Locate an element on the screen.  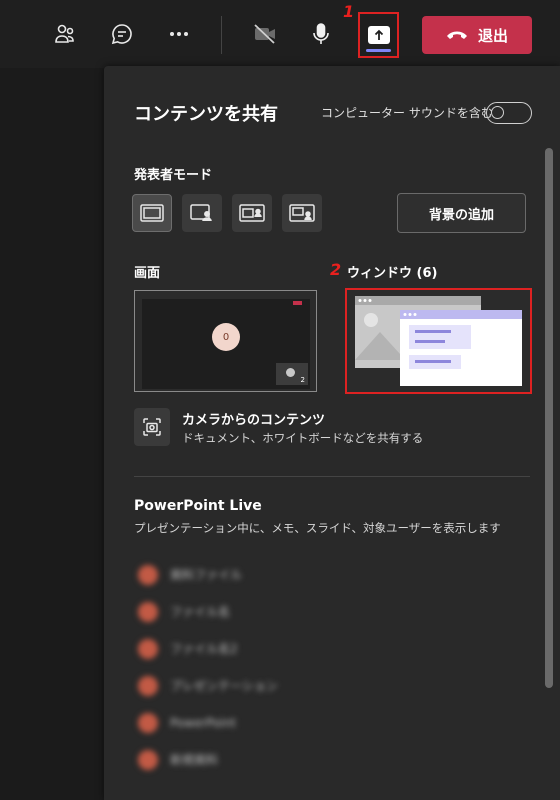
content-only-icon is located at coordinates (152, 213).